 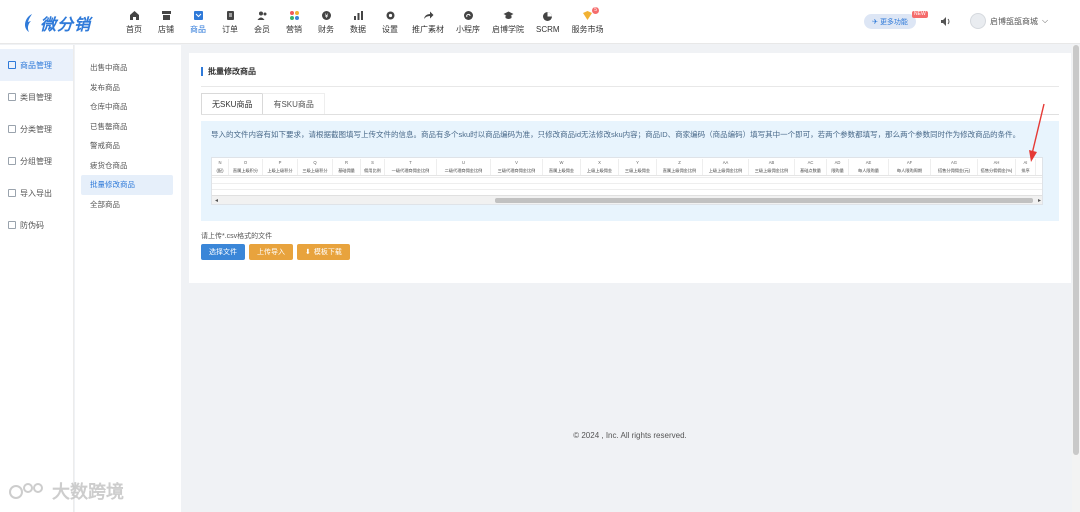 I want to click on subnav-item-4: 警戒商品, so click(x=124, y=146).